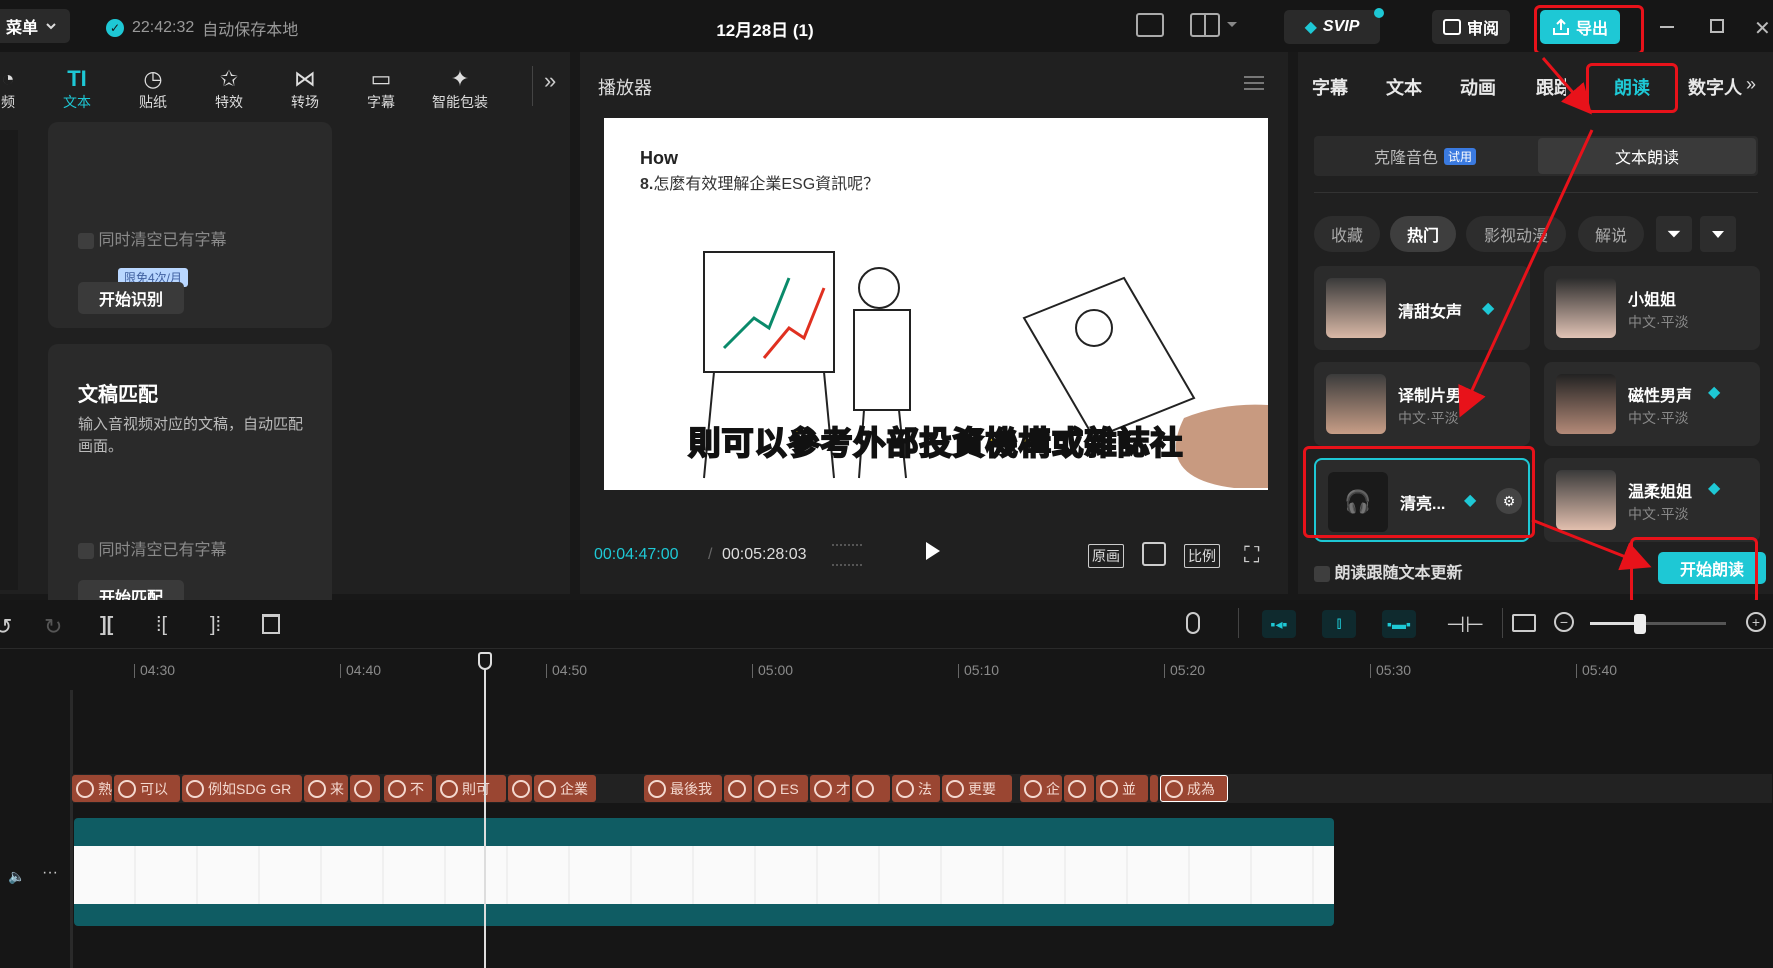 This screenshot has height=968, width=1773. I want to click on minimize-icon, so click(1667, 27).